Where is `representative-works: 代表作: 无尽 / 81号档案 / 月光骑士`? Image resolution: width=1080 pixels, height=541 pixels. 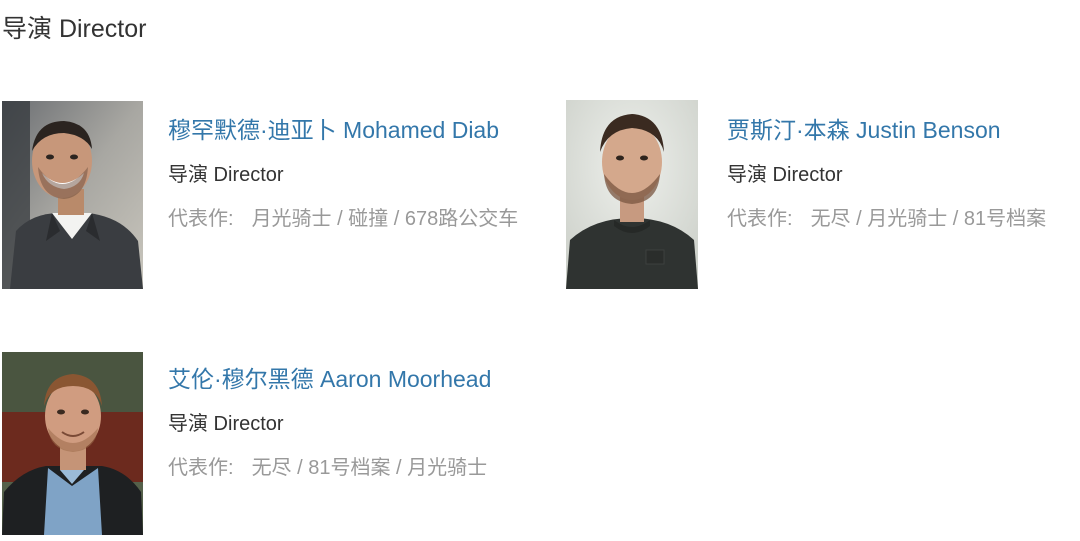 representative-works: 代表作: 无尽 / 81号档案 / 月光骑士 is located at coordinates (329, 468).